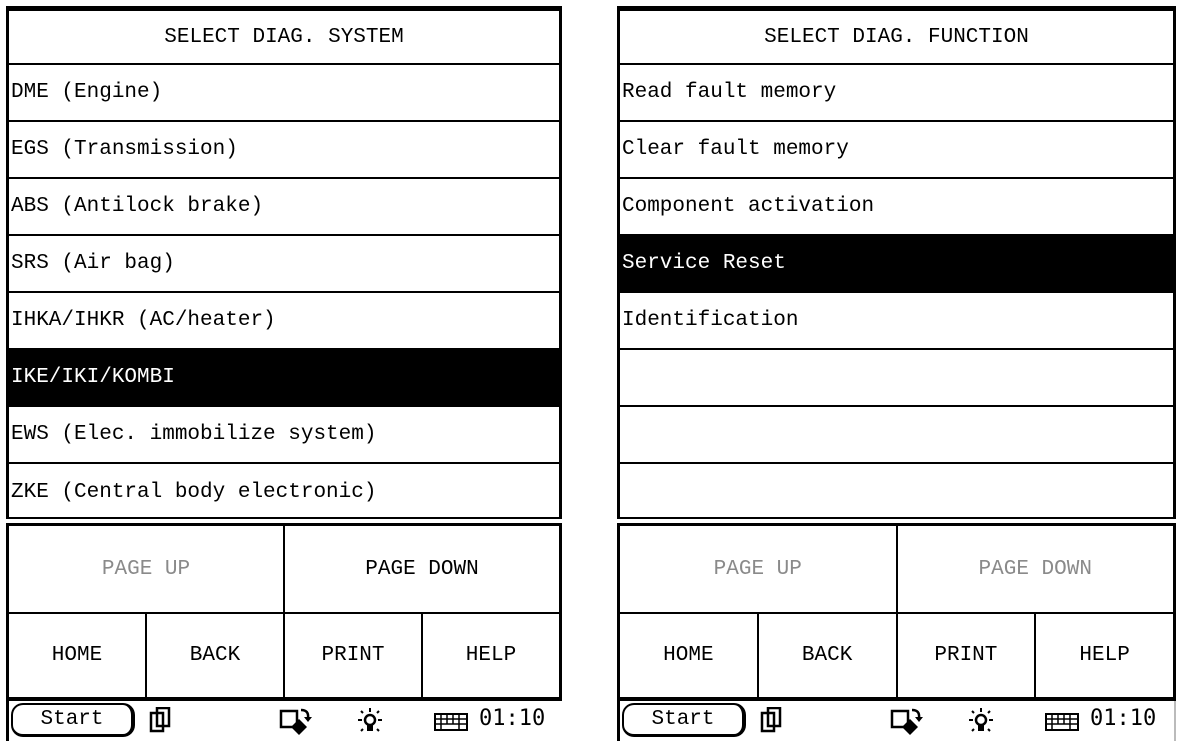  I want to click on list-item: IHKA/IHKR (AC/heater), so click(284, 321).